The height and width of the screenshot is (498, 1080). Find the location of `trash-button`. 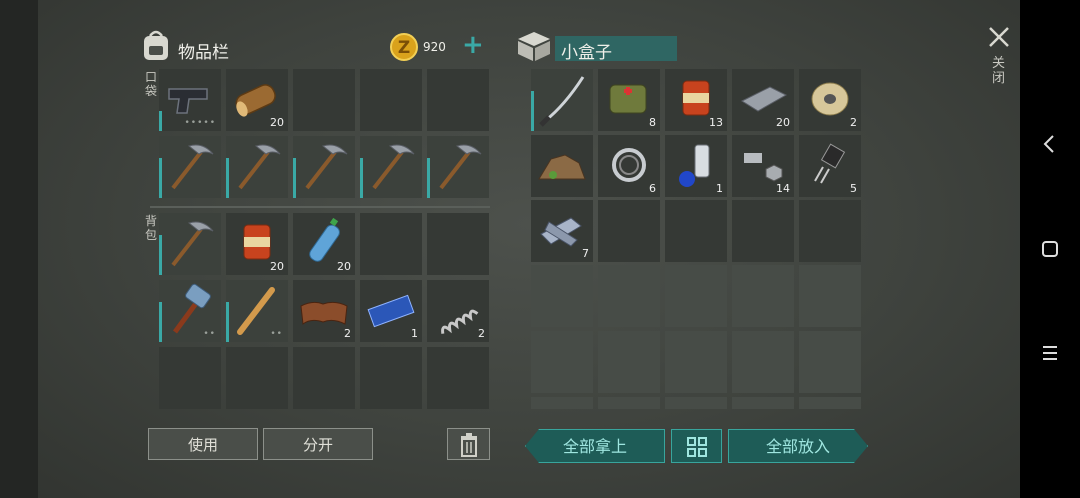

trash-button is located at coordinates (468, 444).